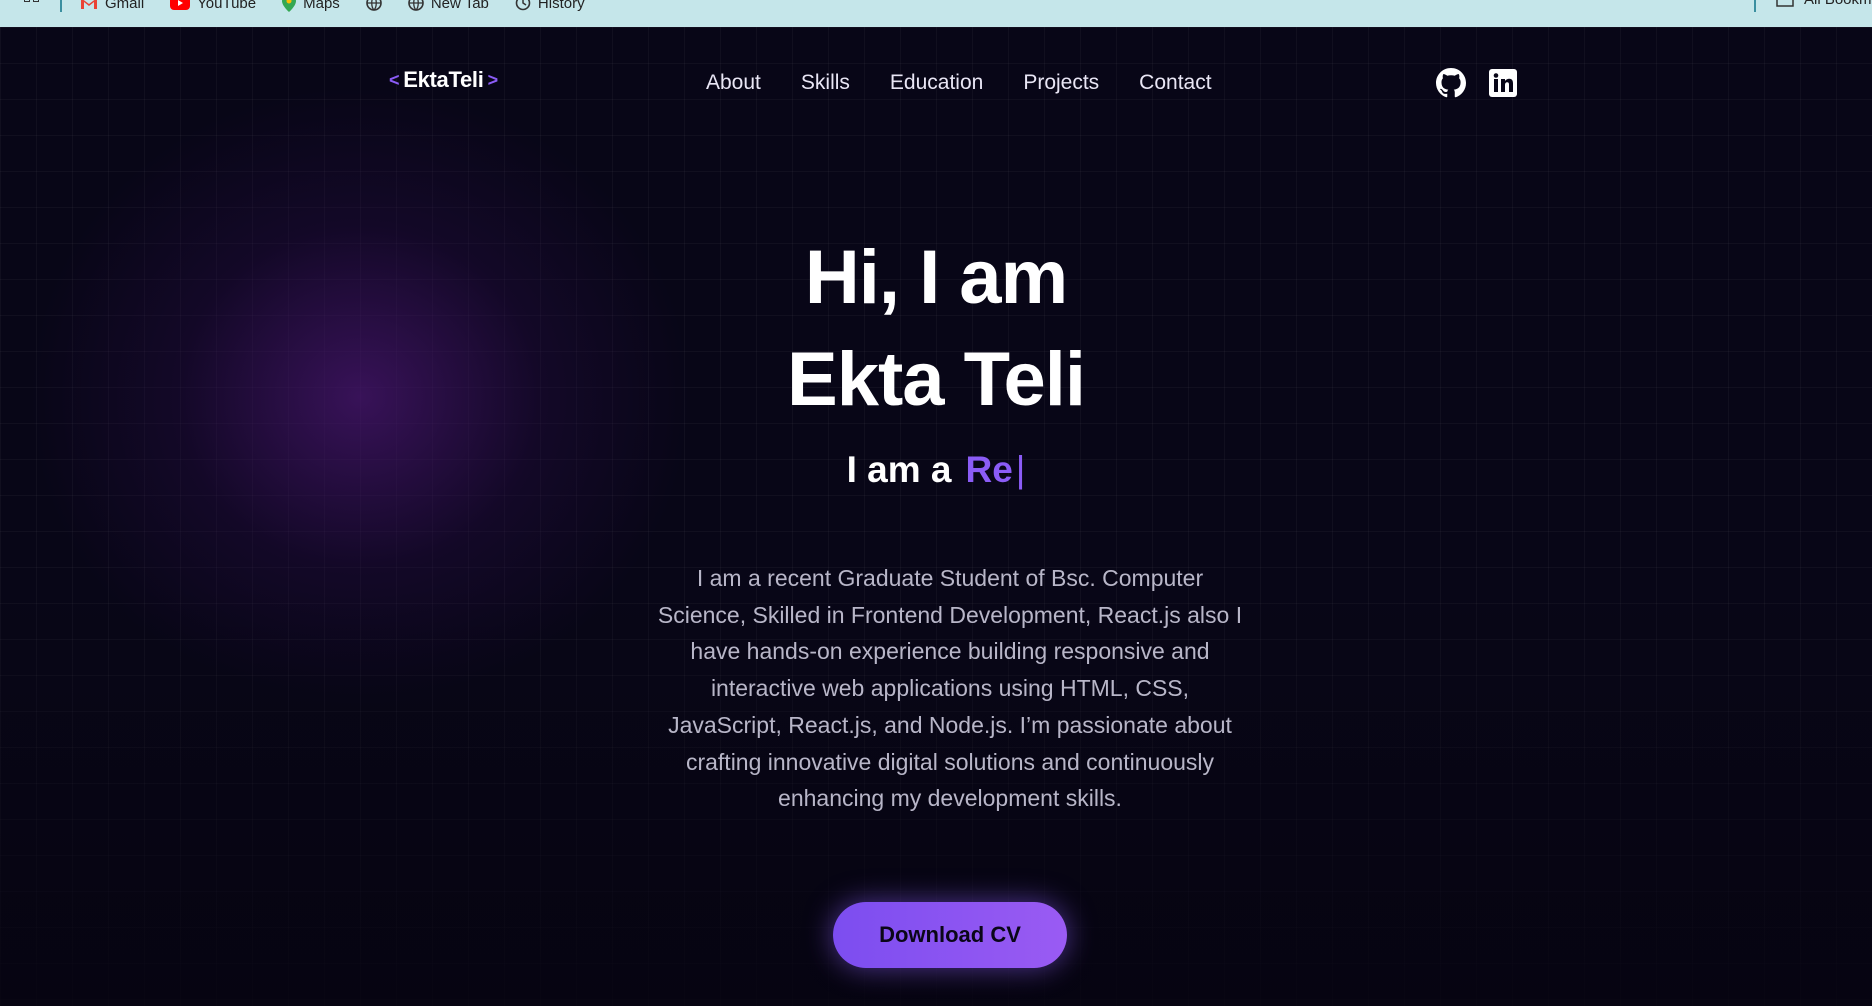 The width and height of the screenshot is (1872, 1006). Describe the element at coordinates (125, 6) in the screenshot. I see `bookmark-label: Gmail` at that location.